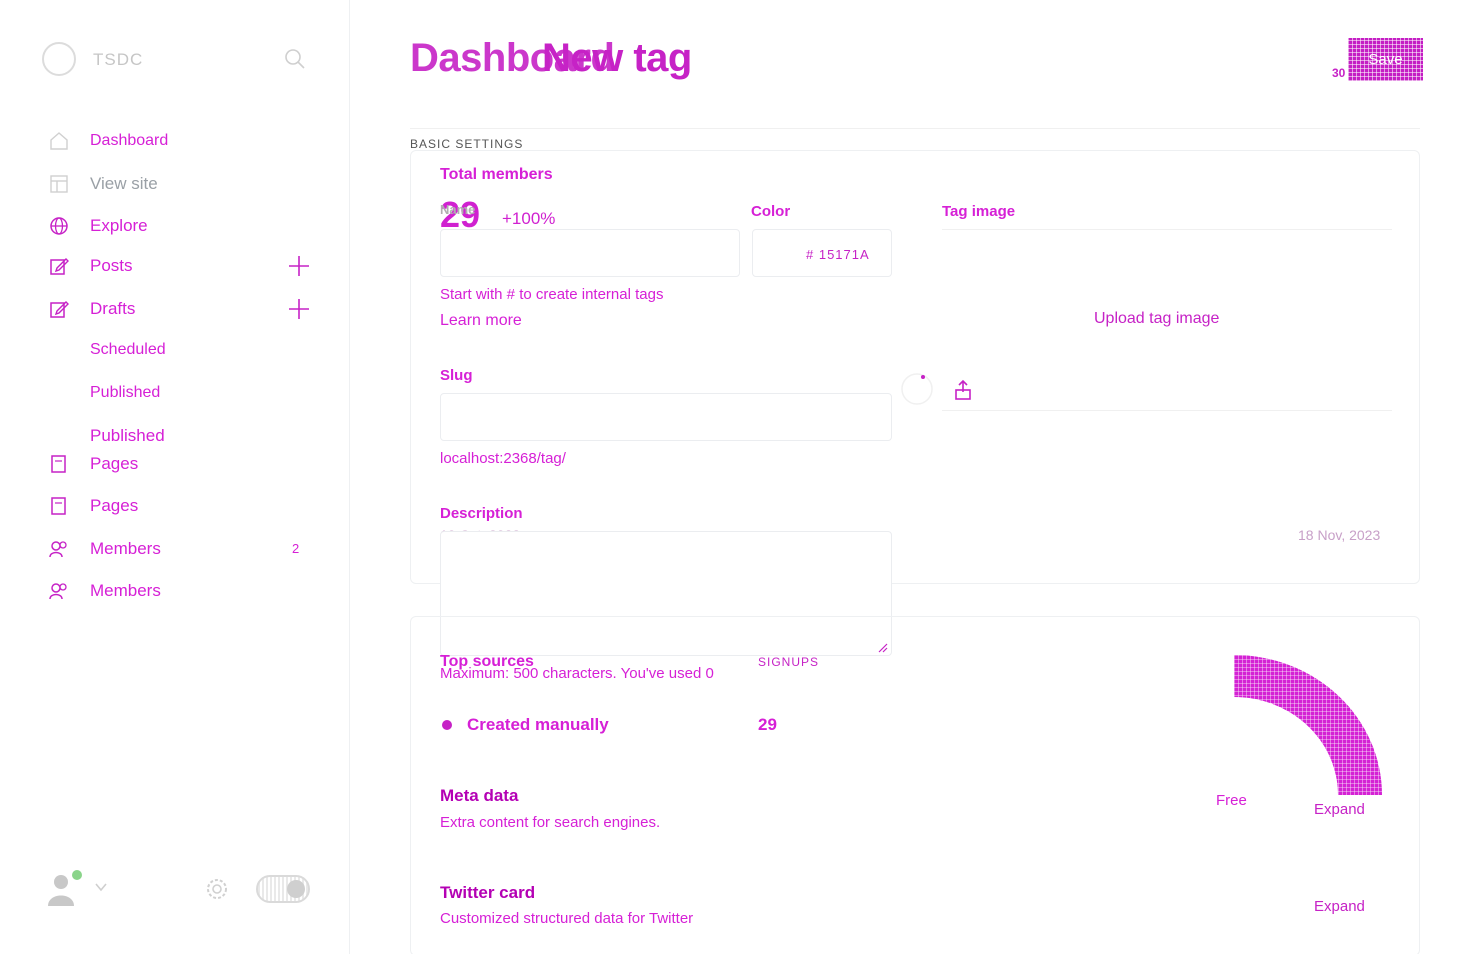 This screenshot has height=954, width=1483. What do you see at coordinates (128, 350) in the screenshot?
I see `nav-scheduled: Scheduled` at bounding box center [128, 350].